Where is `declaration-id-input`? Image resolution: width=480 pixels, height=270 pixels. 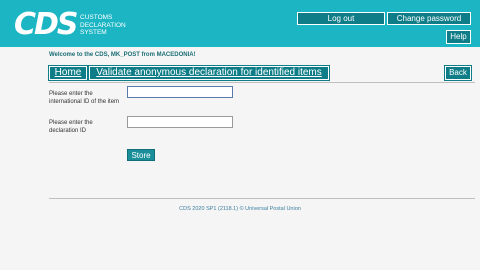 declaration-id-input is located at coordinates (180, 122).